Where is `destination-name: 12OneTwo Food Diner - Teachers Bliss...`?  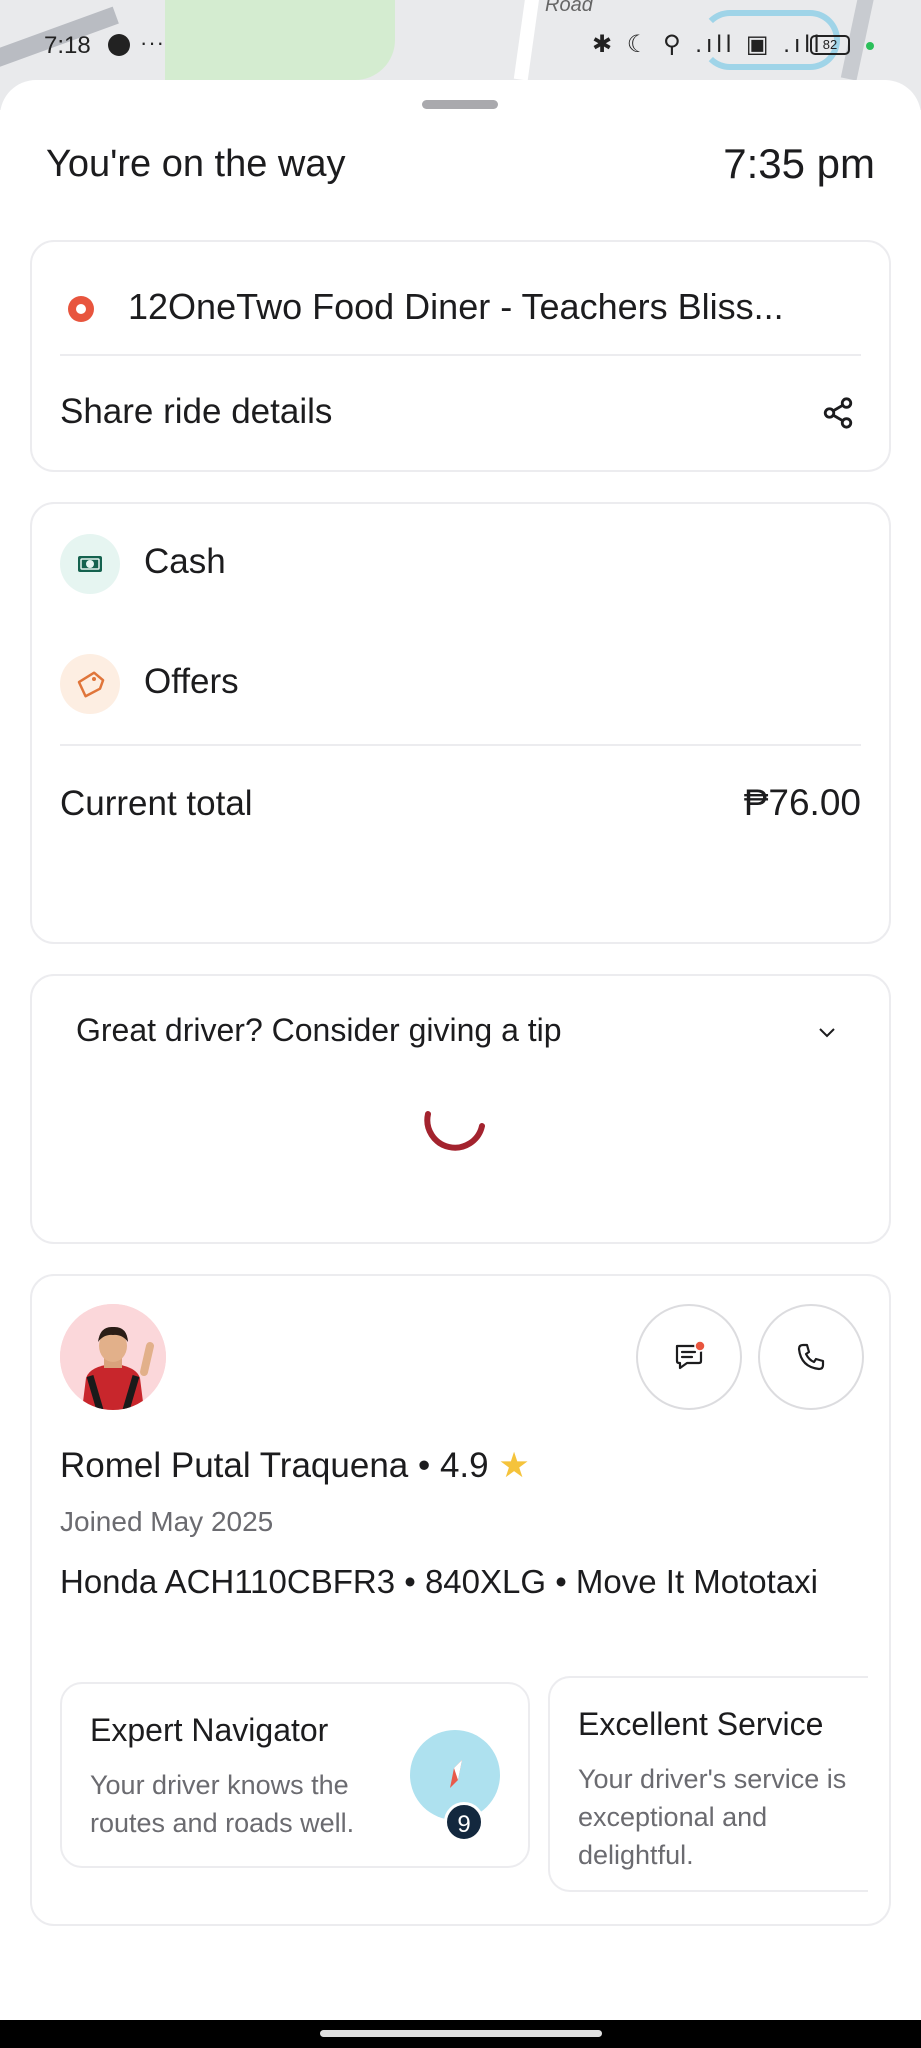
destination-name: 12OneTwo Food Diner - Teachers Bliss... is located at coordinates (456, 307).